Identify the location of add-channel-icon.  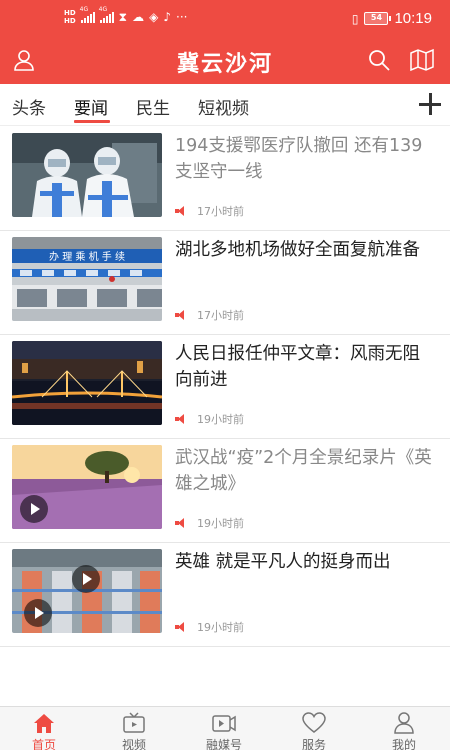
(430, 104).